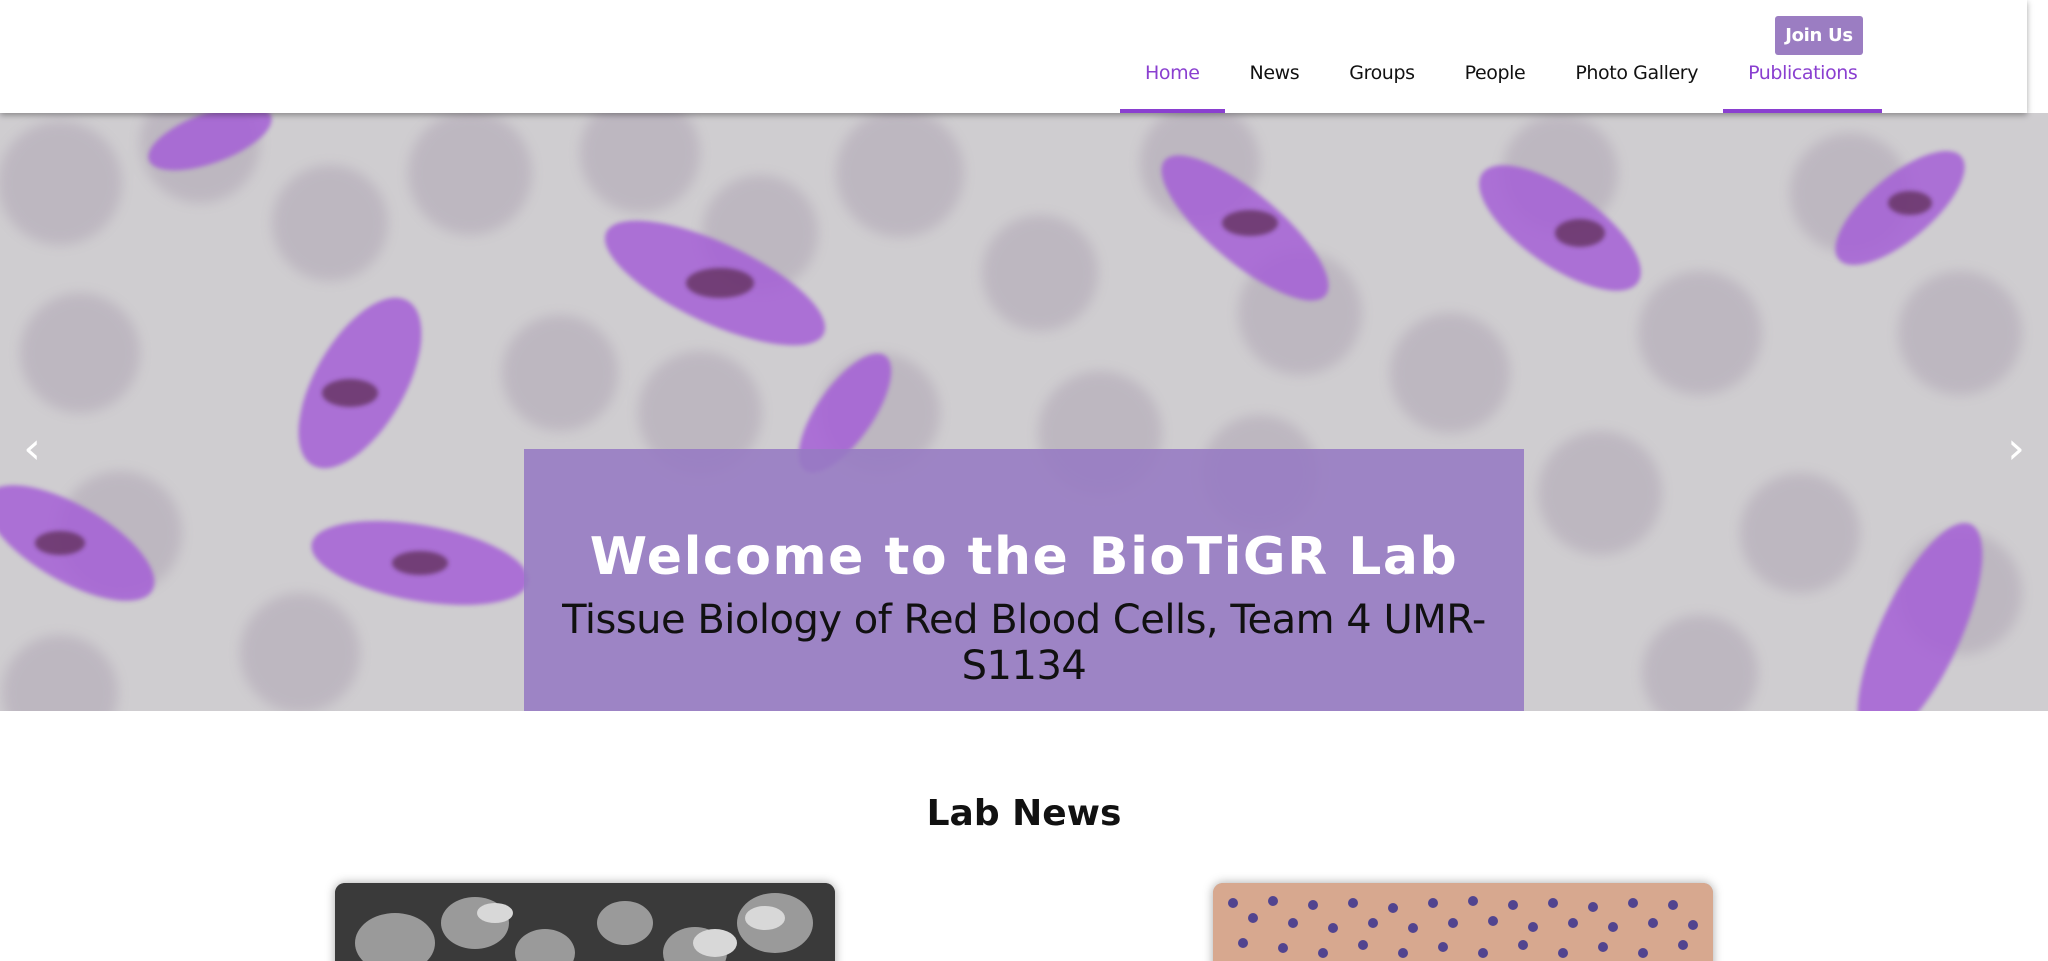 The height and width of the screenshot is (961, 2048). What do you see at coordinates (1024, 557) in the screenshot?
I see `hero-title: Welcome to the BioTiGR Lab` at bounding box center [1024, 557].